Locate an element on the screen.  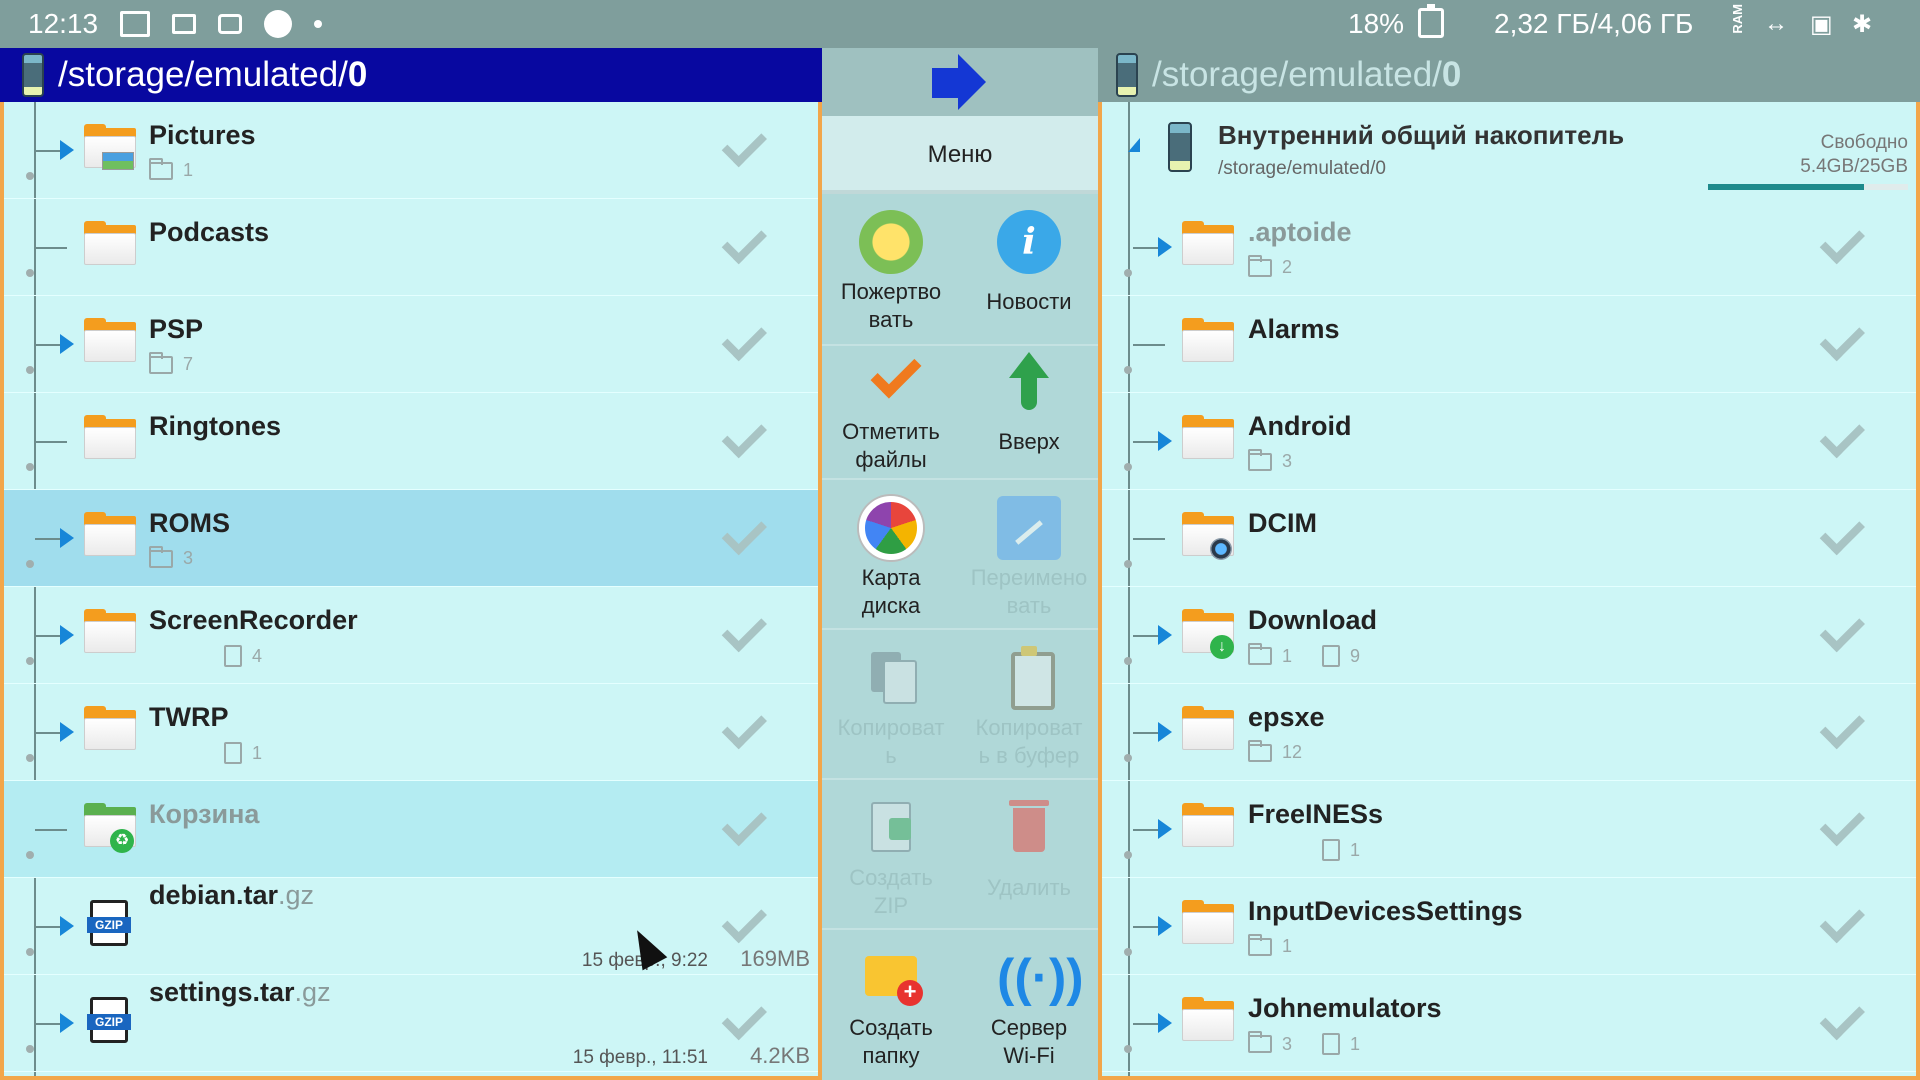
up-arrow-icon is located at coordinates (1029, 382).